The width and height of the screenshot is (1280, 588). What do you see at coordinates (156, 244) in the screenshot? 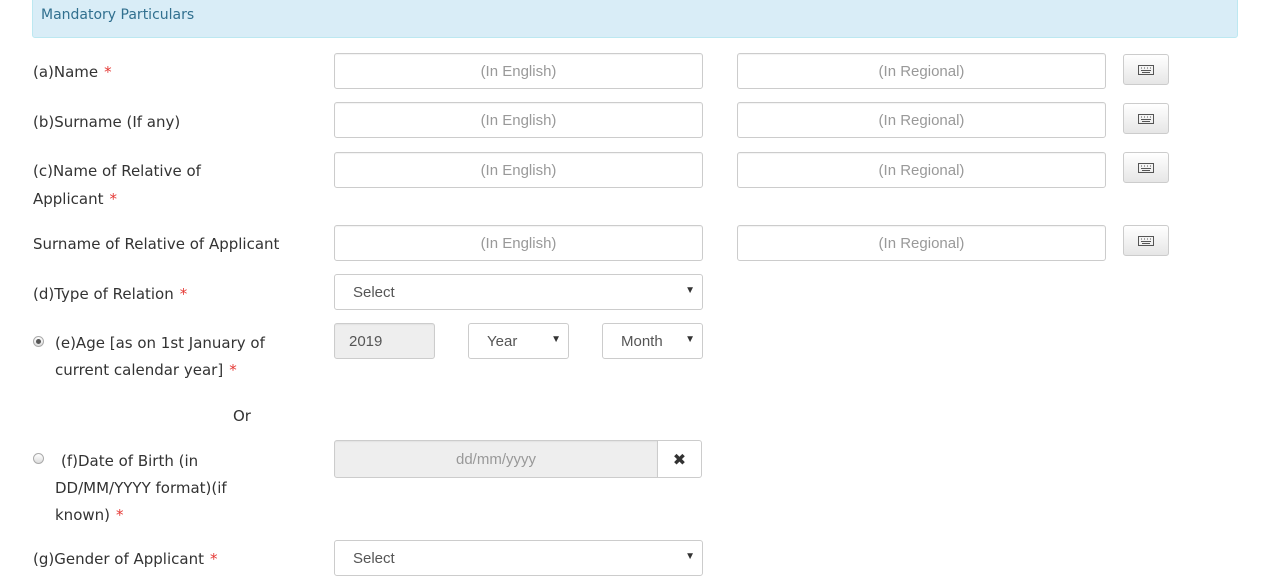
I see `relative-surname-label: Surname of Relative of Applicant` at bounding box center [156, 244].